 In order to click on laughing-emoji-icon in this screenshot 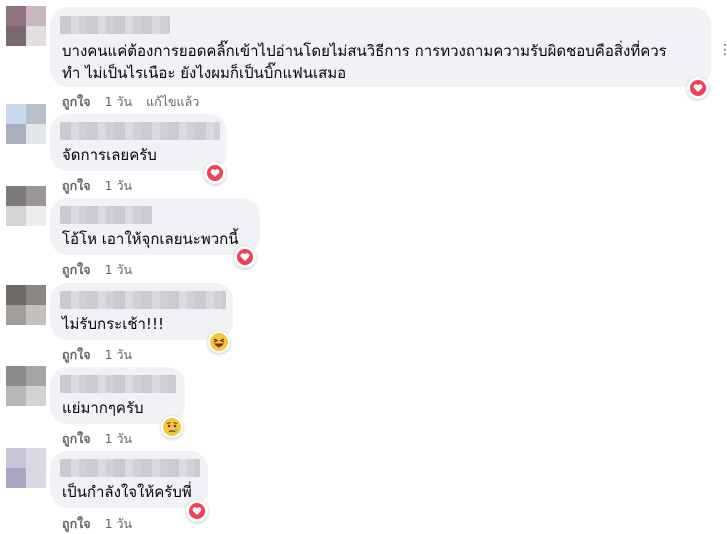, I will do `click(219, 342)`.